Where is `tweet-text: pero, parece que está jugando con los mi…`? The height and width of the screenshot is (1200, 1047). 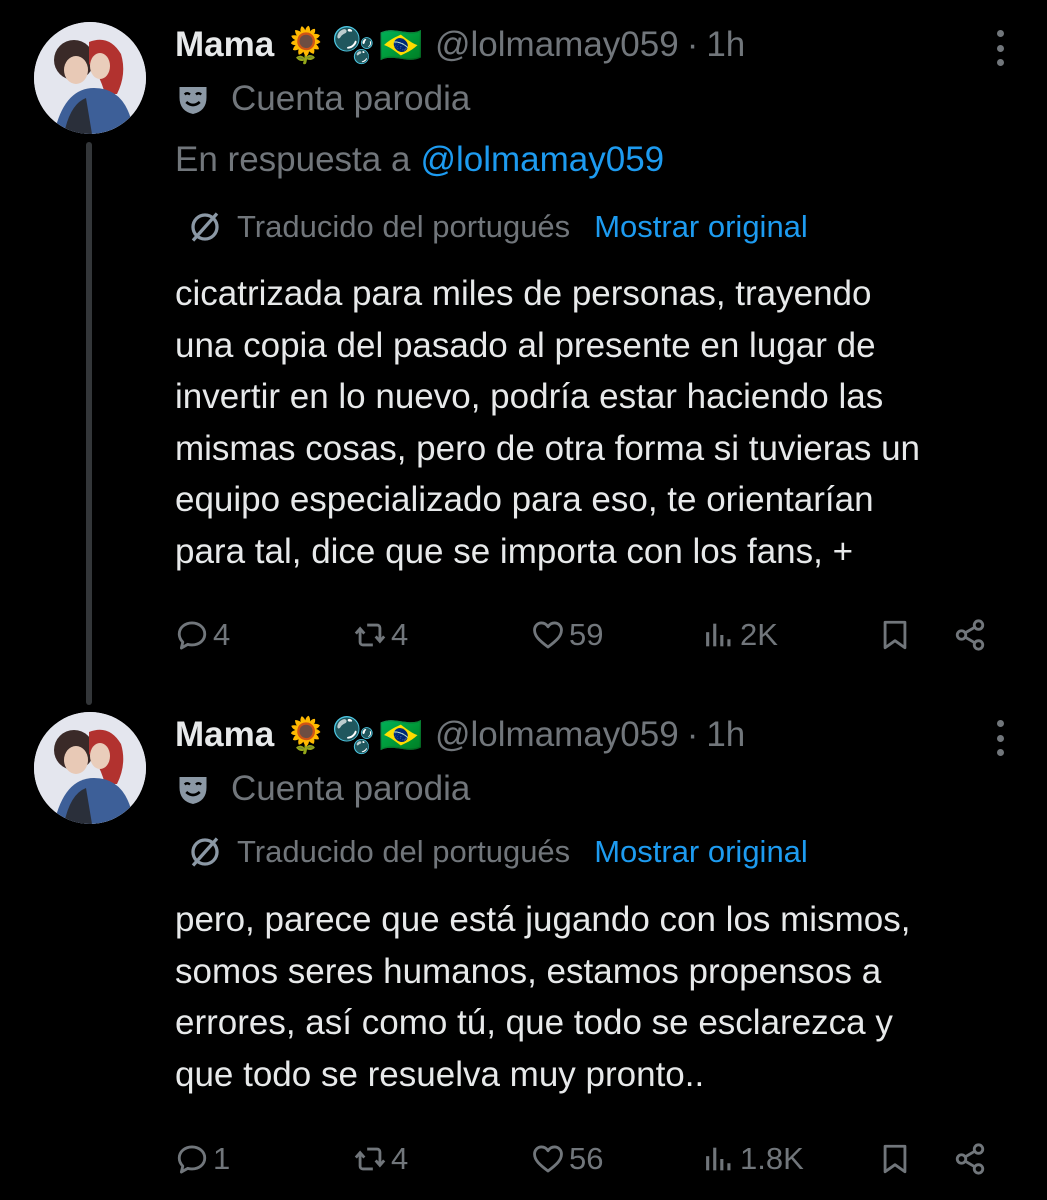 tweet-text: pero, parece que está jugando con los mi… is located at coordinates (596, 997).